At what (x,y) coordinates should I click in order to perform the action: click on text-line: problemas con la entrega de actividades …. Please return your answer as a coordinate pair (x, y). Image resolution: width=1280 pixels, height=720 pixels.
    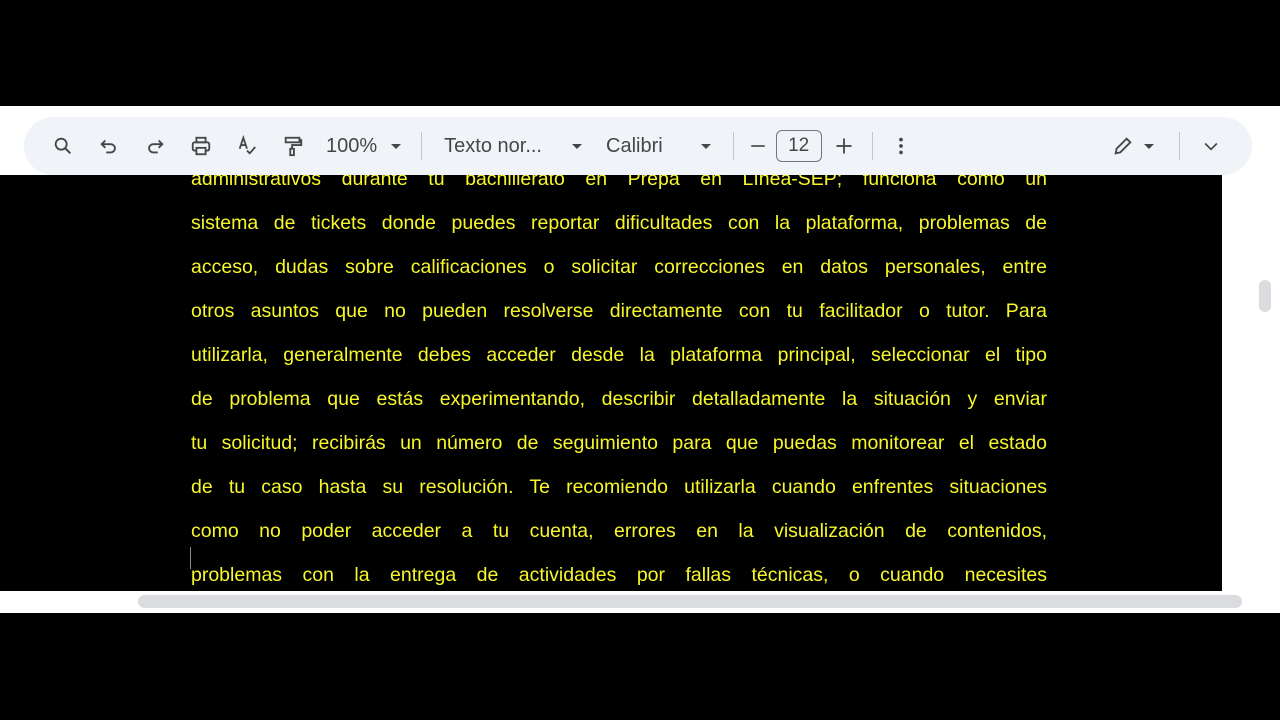
    Looking at the image, I should click on (619, 575).